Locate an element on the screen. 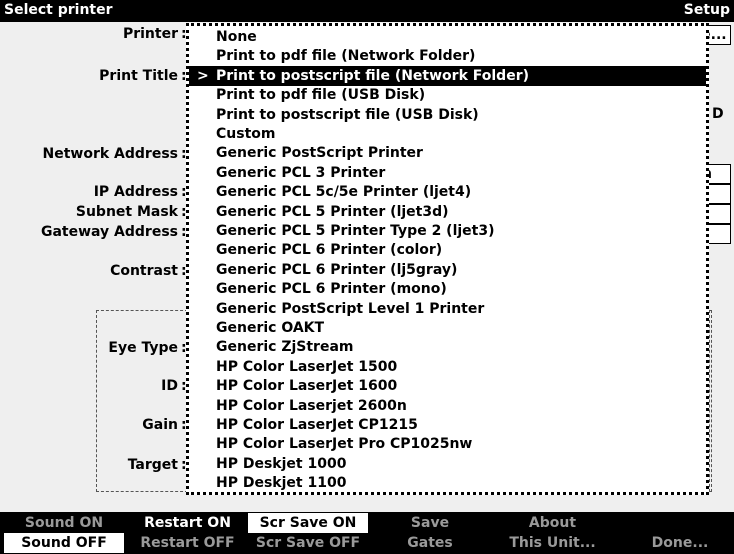  scr-save-off-button: Scr Save OFF is located at coordinates (308, 543).